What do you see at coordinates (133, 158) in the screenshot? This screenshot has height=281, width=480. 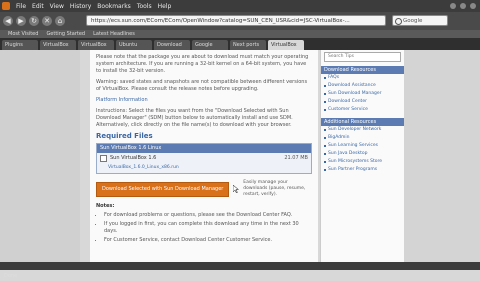 I see `file-name: Sun VirtualBox 1.6` at bounding box center [133, 158].